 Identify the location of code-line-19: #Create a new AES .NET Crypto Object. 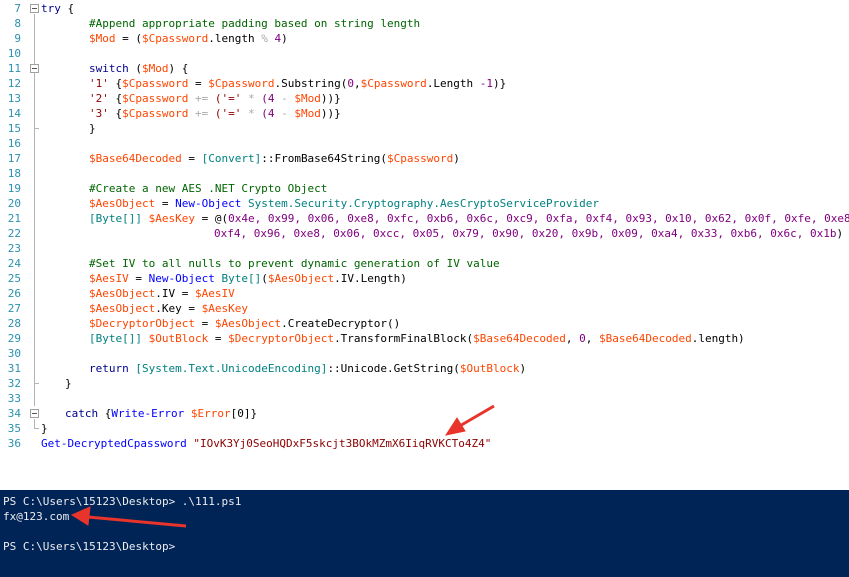
(208, 188).